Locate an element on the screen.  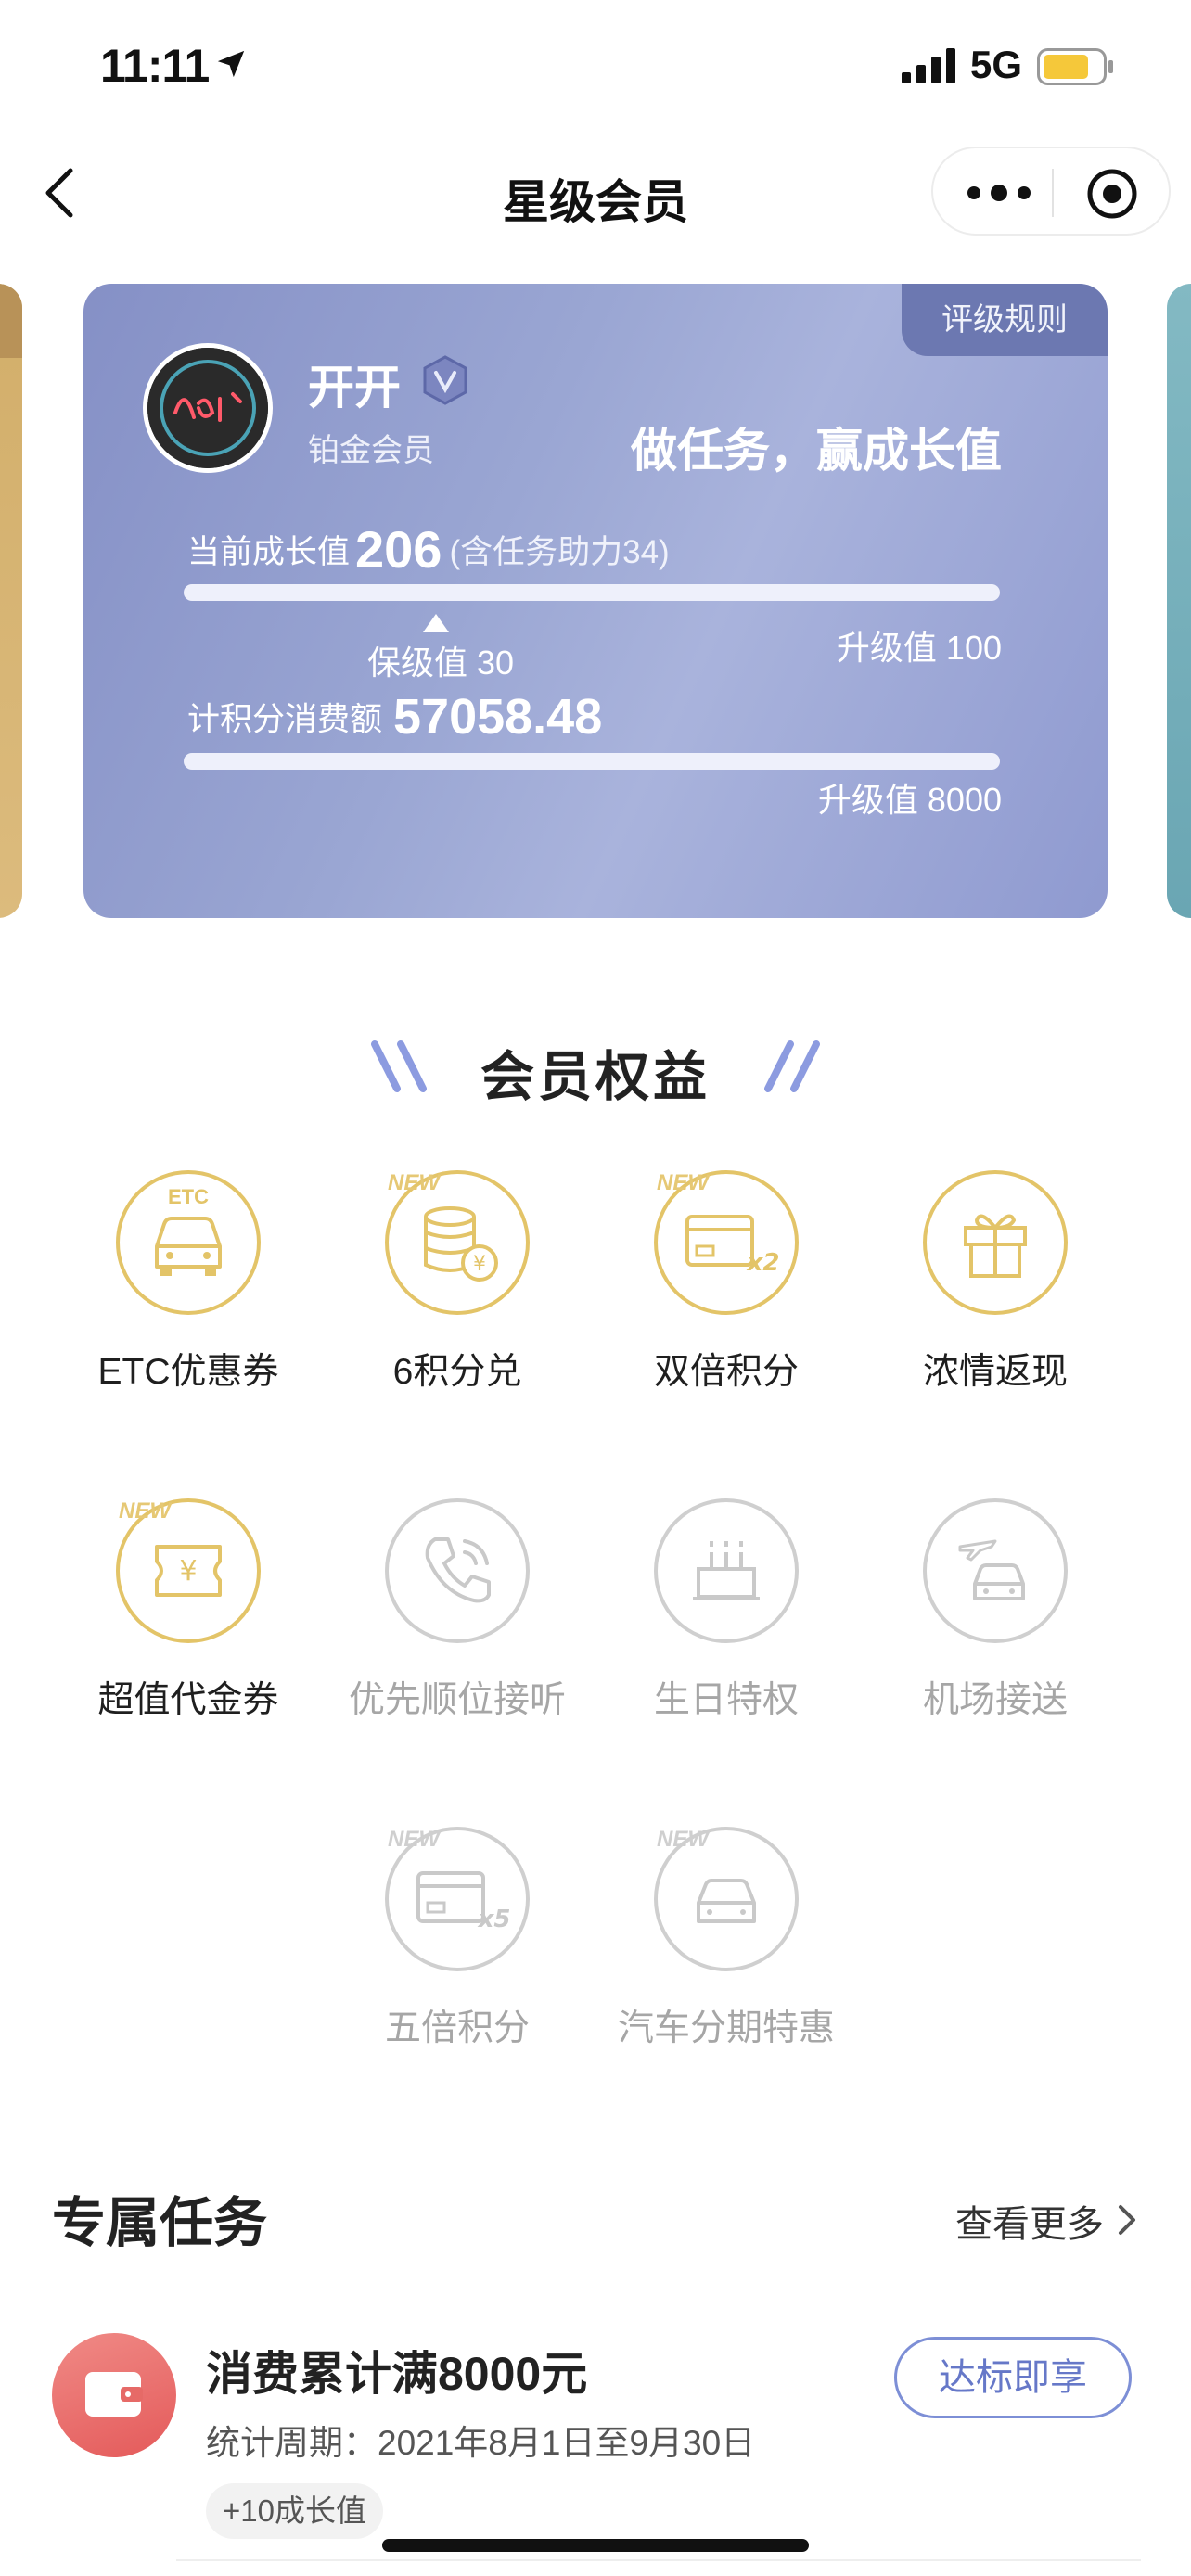
benefit-label: 五倍积分 is located at coordinates (457, 2029).